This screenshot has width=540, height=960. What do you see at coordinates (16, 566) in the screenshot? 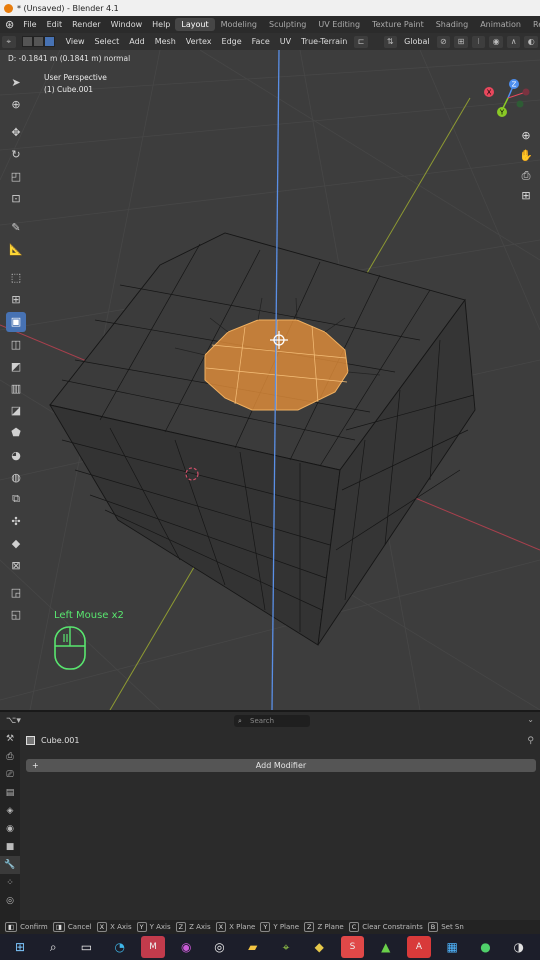
I see `rip-tool-icon: ⊠` at bounding box center [16, 566].